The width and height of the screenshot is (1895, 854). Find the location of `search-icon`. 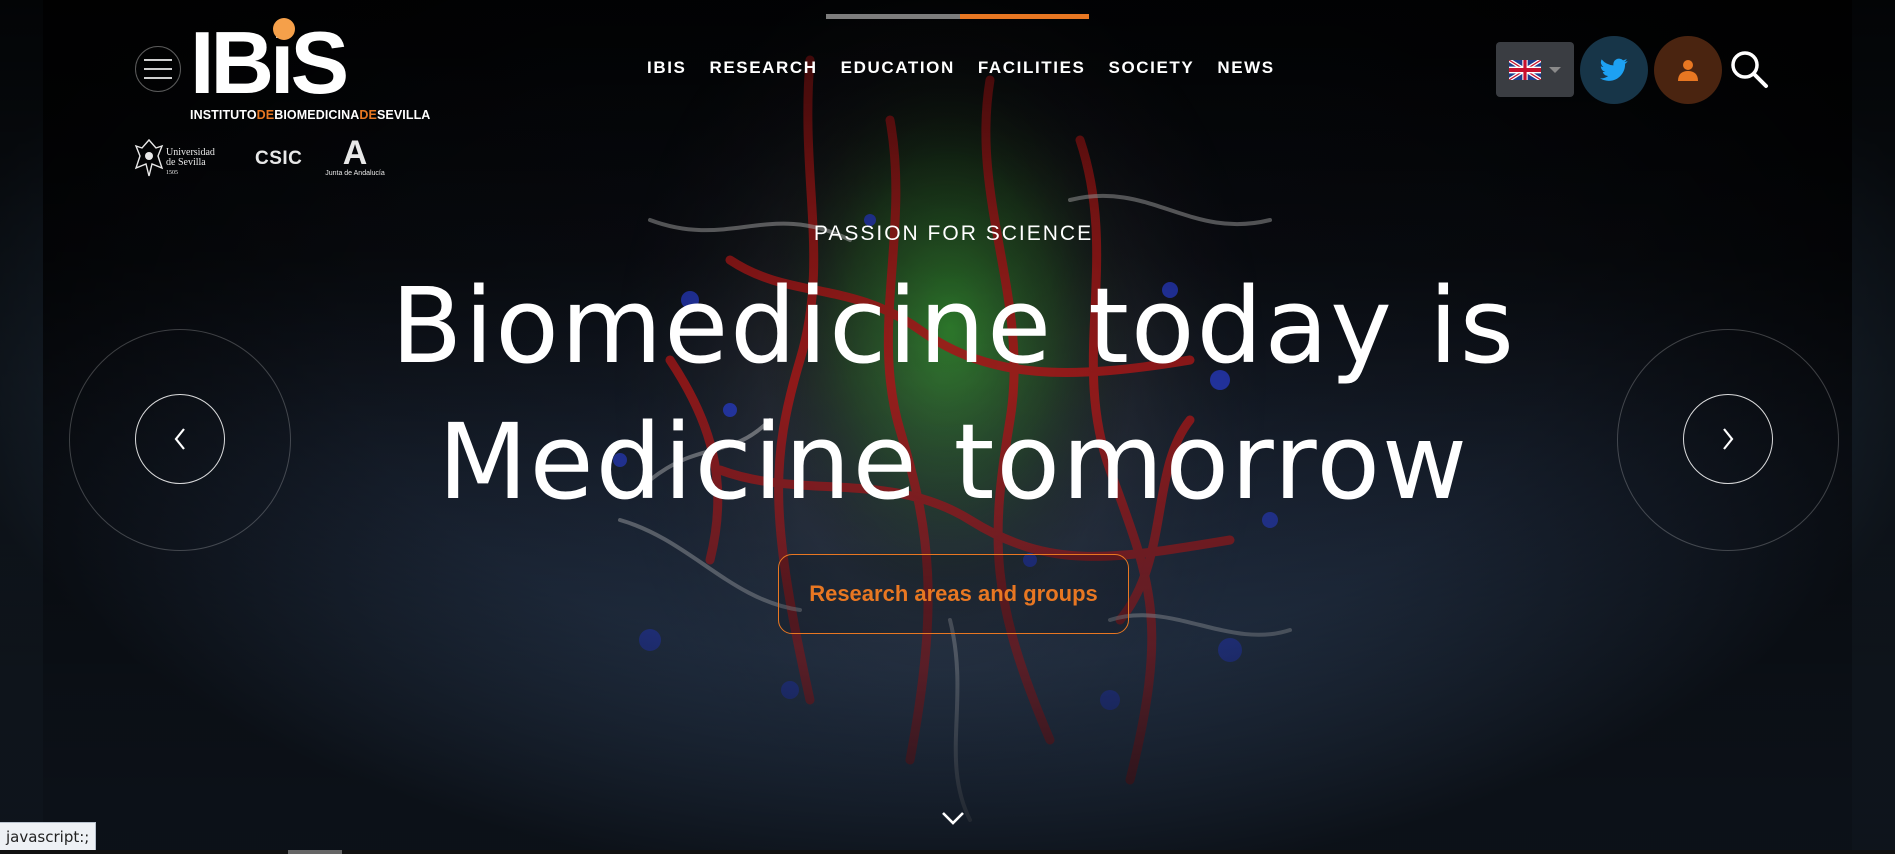

search-icon is located at coordinates (1749, 69).